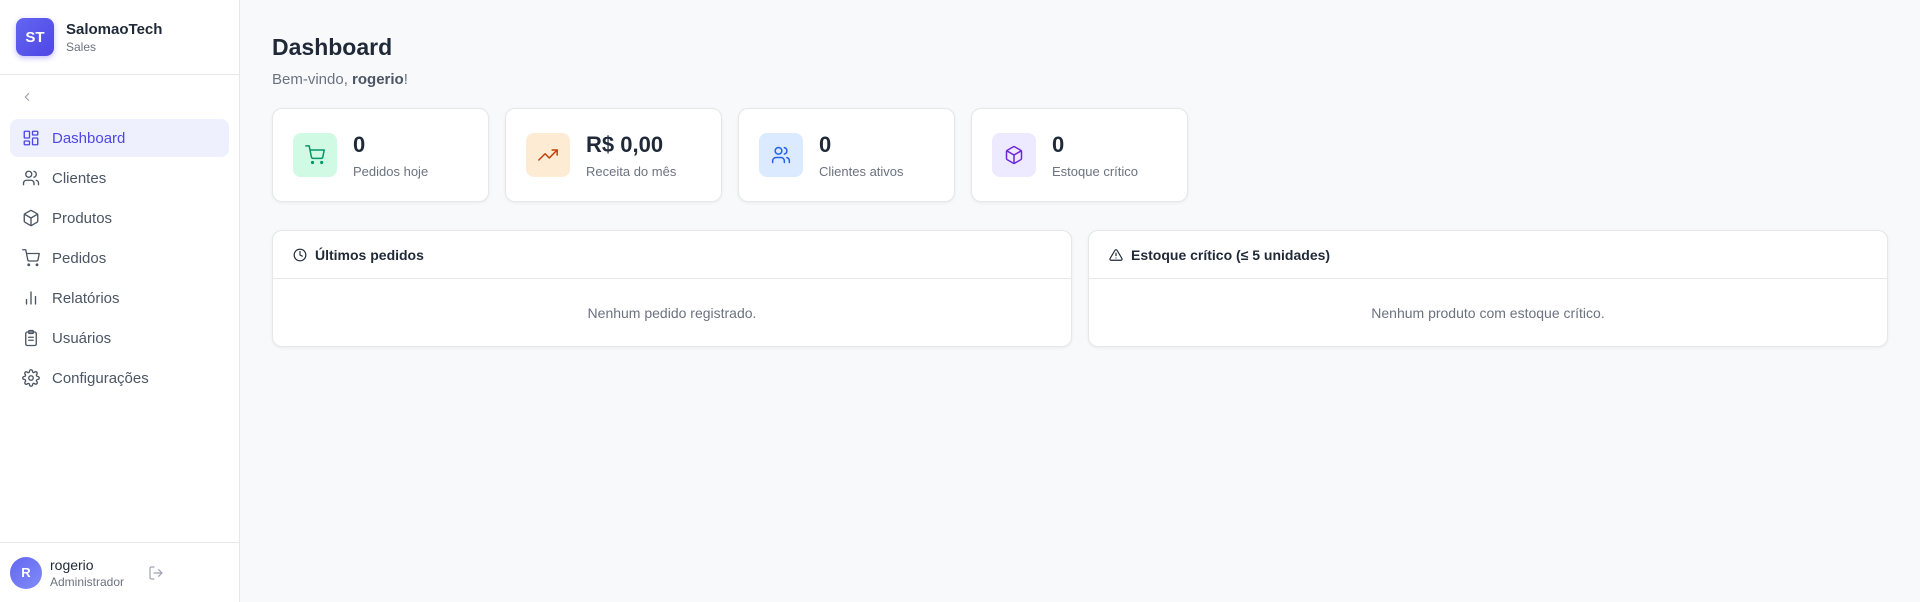  What do you see at coordinates (861, 171) in the screenshot?
I see `stat-label: Clientes ativos` at bounding box center [861, 171].